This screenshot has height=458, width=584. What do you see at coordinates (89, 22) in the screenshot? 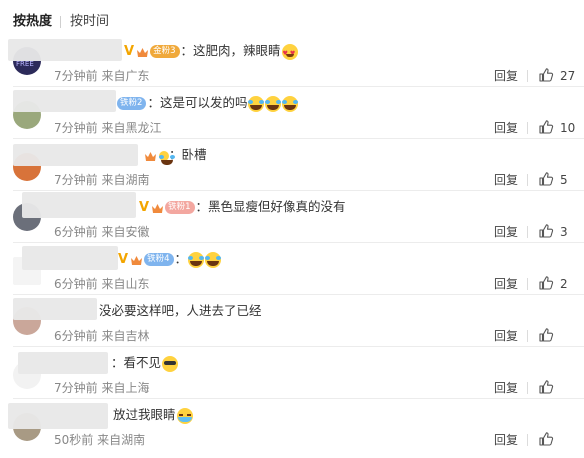
I see `tab-sort-by-time: 按时间` at bounding box center [89, 22].